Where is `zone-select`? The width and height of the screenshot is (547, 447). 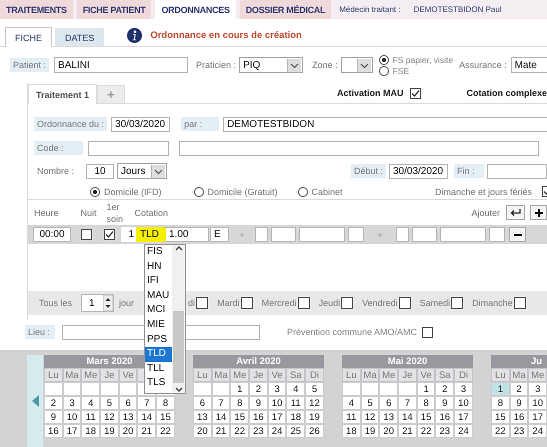
zone-select is located at coordinates (356, 65).